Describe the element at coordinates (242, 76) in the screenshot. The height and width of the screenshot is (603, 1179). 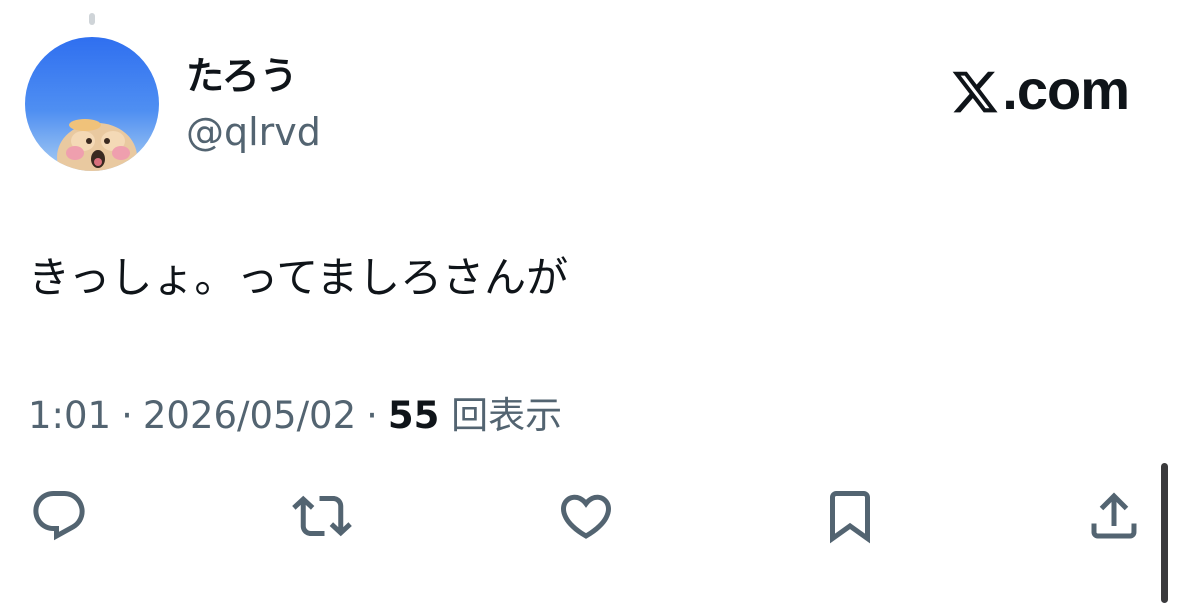
I see `display-name: たろう` at that location.